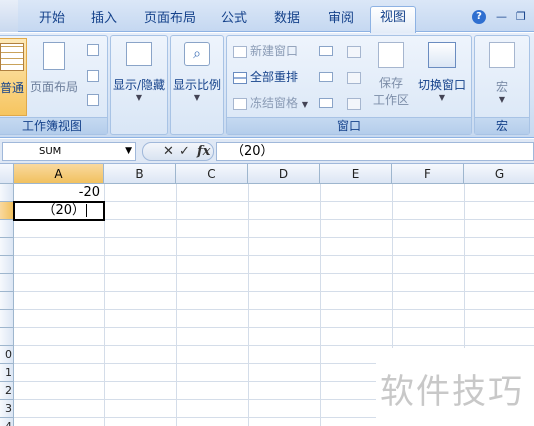 The height and width of the screenshot is (426, 534). Describe the element at coordinates (7, 373) in the screenshot. I see `row-header: 1` at that location.